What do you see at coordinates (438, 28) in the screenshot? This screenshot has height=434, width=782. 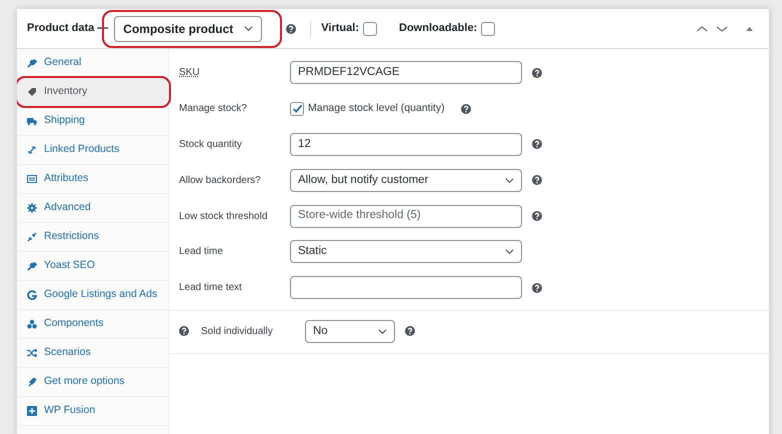 I see `option-label: Downloadable:` at bounding box center [438, 28].